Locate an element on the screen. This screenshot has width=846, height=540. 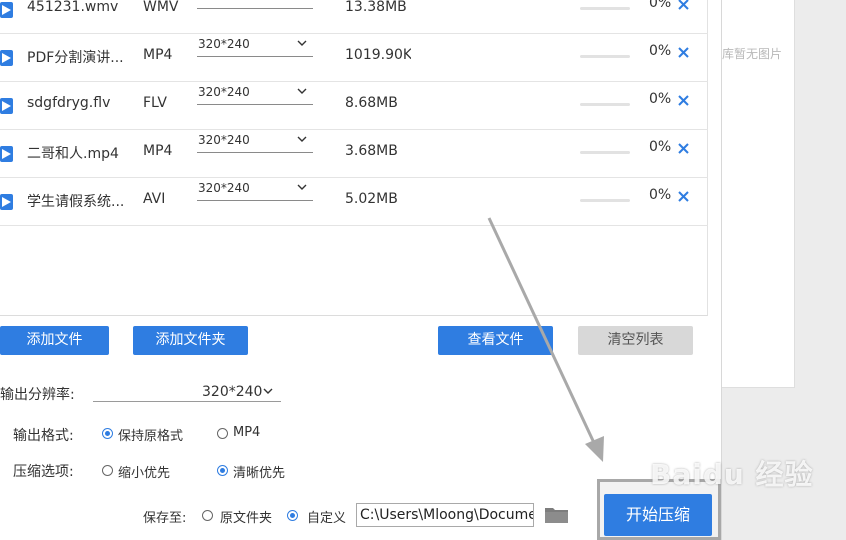
file-row: 451231.wmv WMV 320*240 13.38MB 0% is located at coordinates (354, 17).